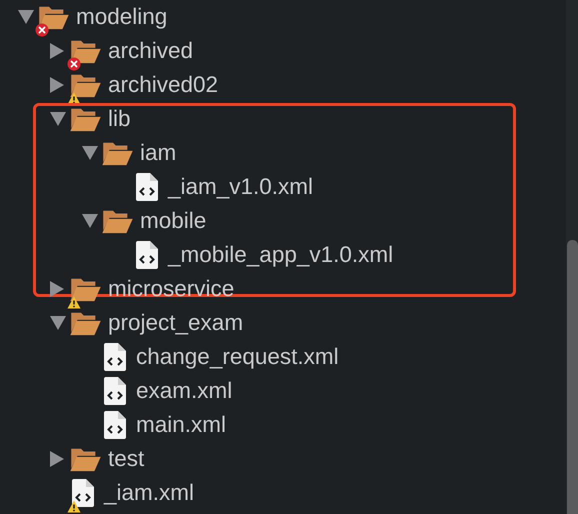 The height and width of the screenshot is (514, 578). I want to click on scrollbar-thumb, so click(572, 377).